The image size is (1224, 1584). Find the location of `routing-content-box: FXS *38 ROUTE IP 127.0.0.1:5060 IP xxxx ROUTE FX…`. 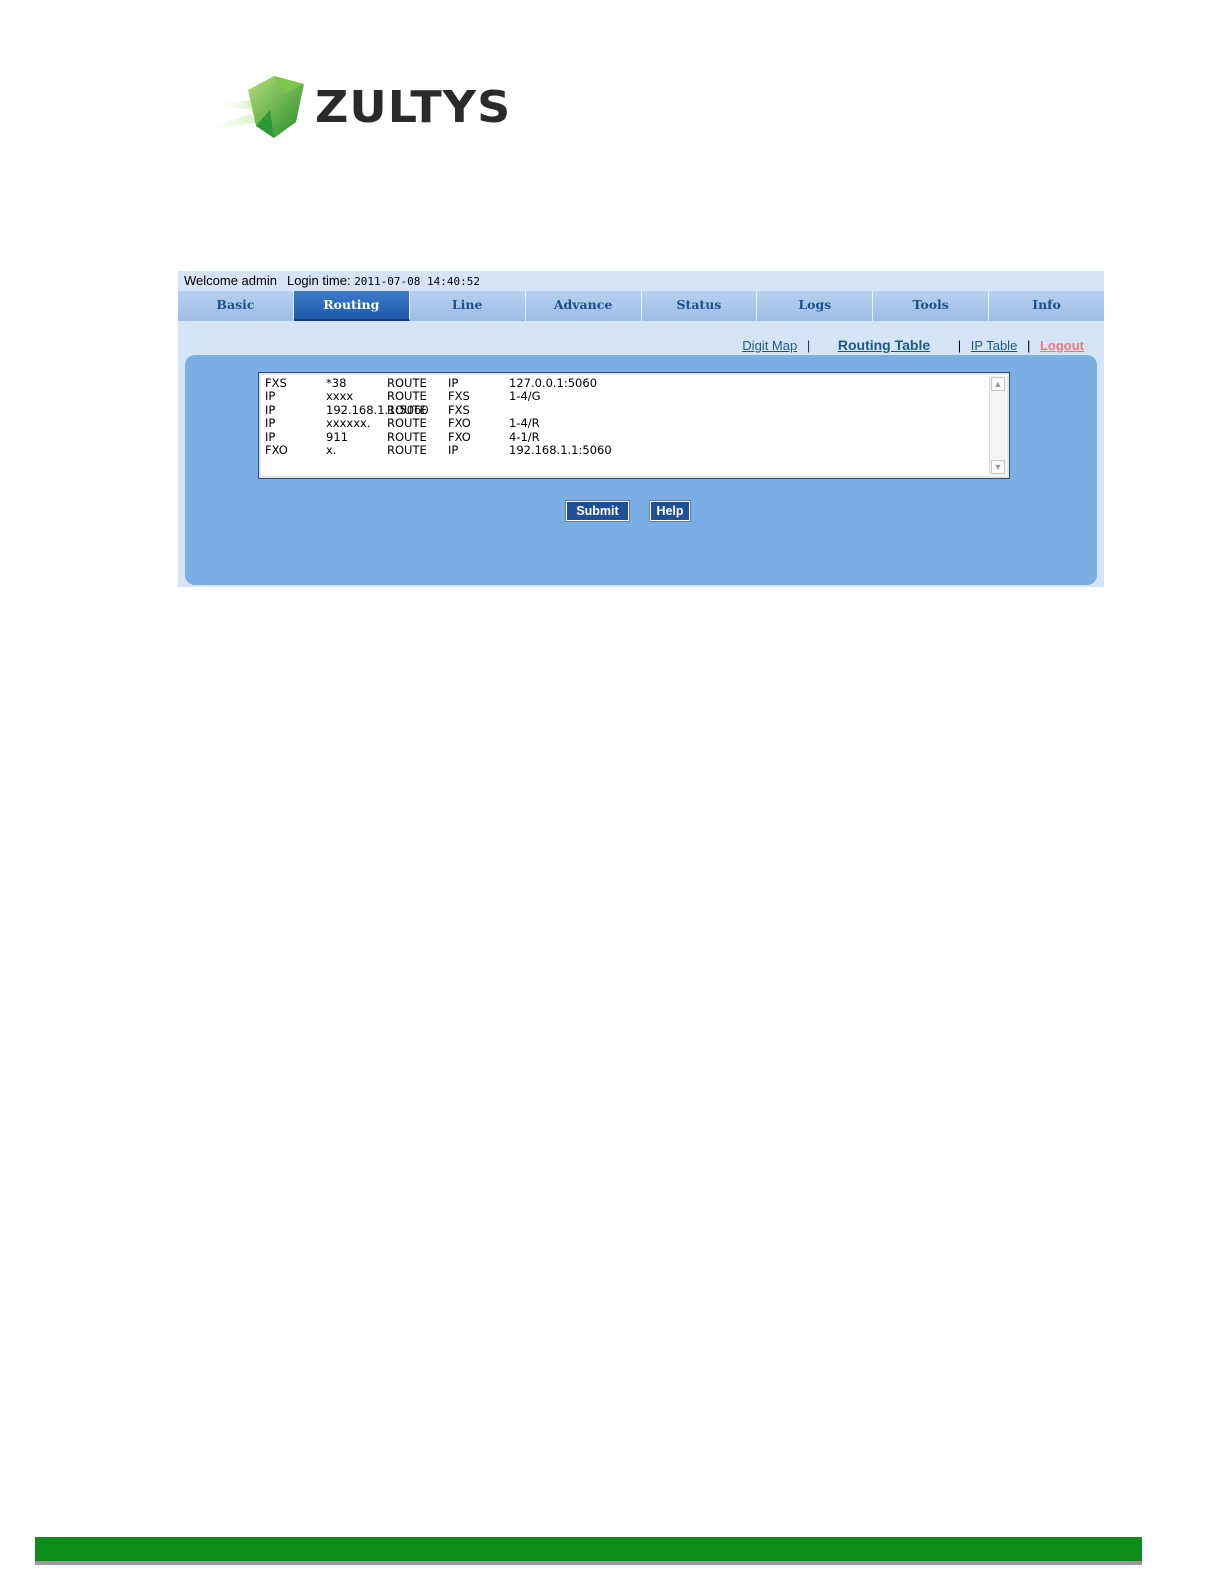

routing-content-box: FXS *38 ROUTE IP 127.0.0.1:5060 IP xxxx ROUTE FX… is located at coordinates (641, 470).